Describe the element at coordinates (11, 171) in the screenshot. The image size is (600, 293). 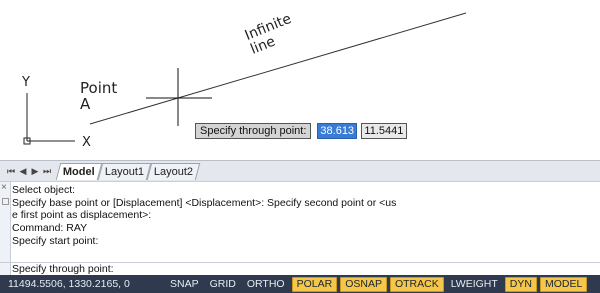
I see `first-tab-icon: ⏮` at that location.